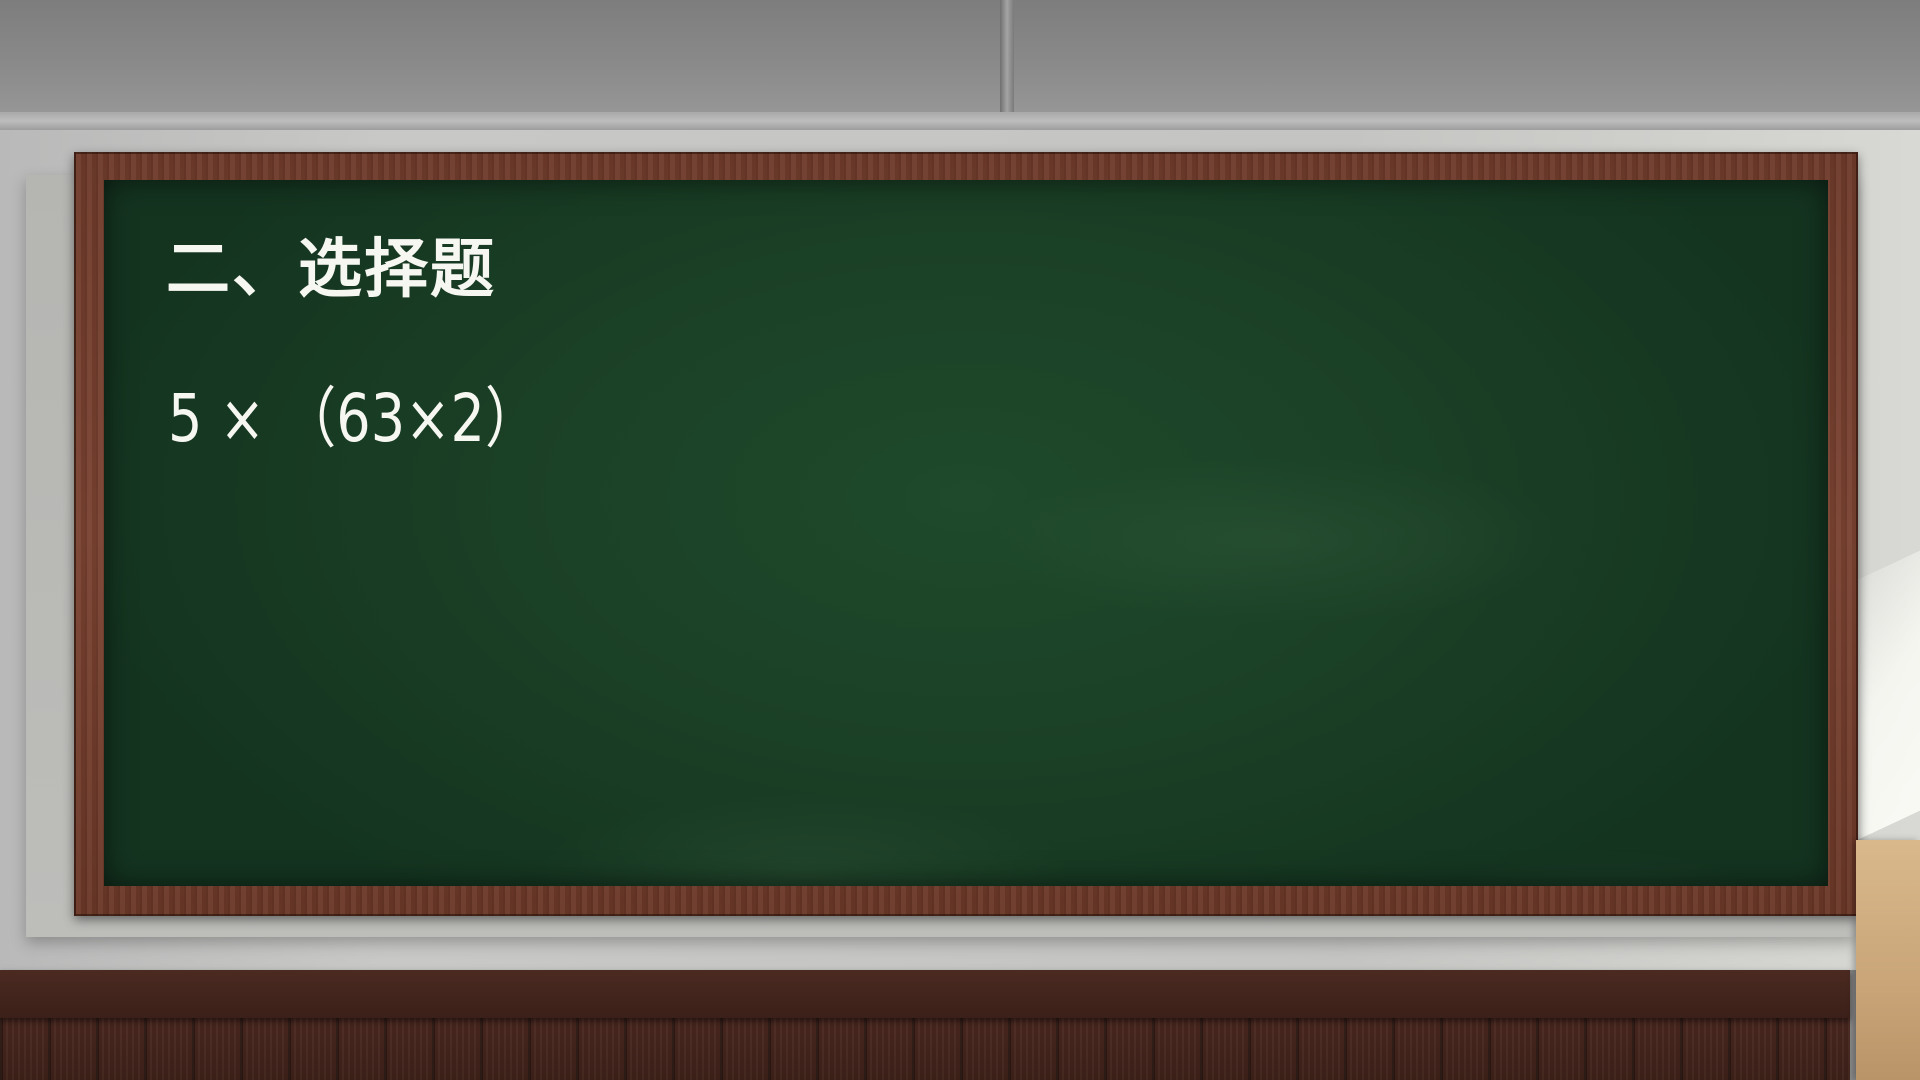  What do you see at coordinates (354, 418) in the screenshot?
I see `math-expression: 5 × （63×2）` at bounding box center [354, 418].